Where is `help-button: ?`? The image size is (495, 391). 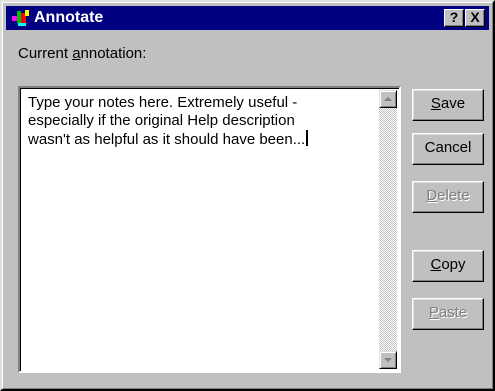
help-button: ? is located at coordinates (454, 18).